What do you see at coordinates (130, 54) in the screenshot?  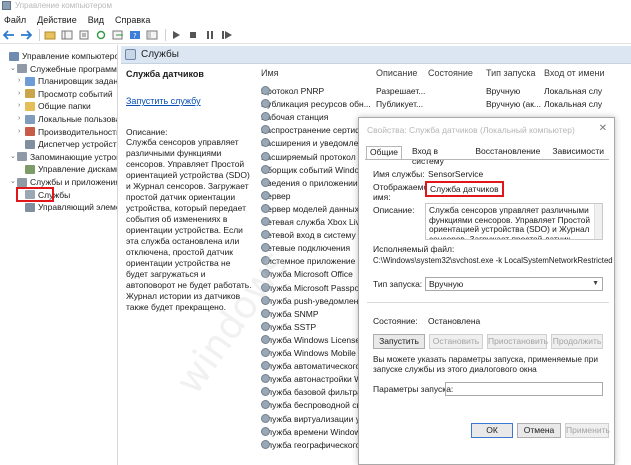 I see `services-icon` at bounding box center [130, 54].